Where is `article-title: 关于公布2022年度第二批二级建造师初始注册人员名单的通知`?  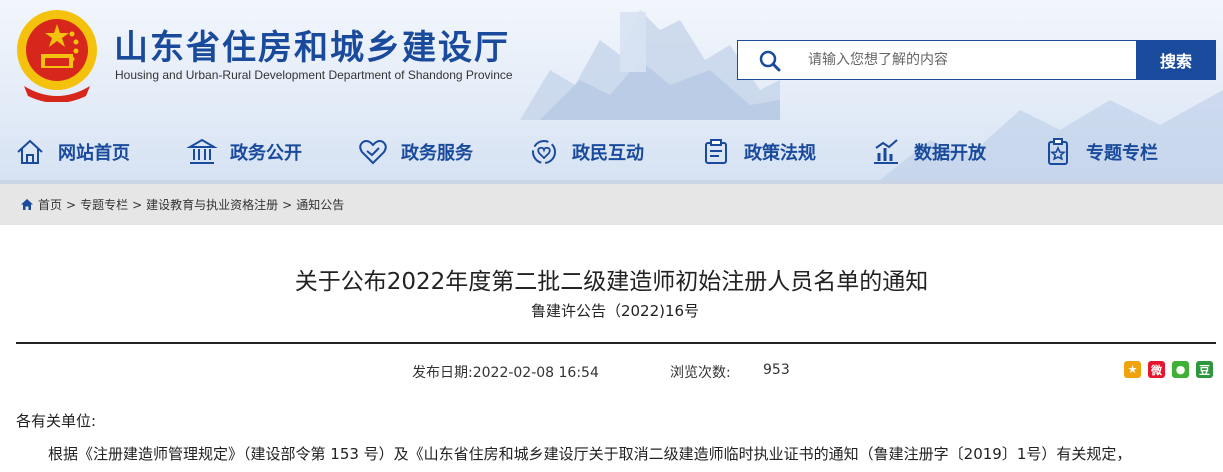 article-title: 关于公布2022年度第二批二级建造师初始注册人员名单的通知 is located at coordinates (611, 282).